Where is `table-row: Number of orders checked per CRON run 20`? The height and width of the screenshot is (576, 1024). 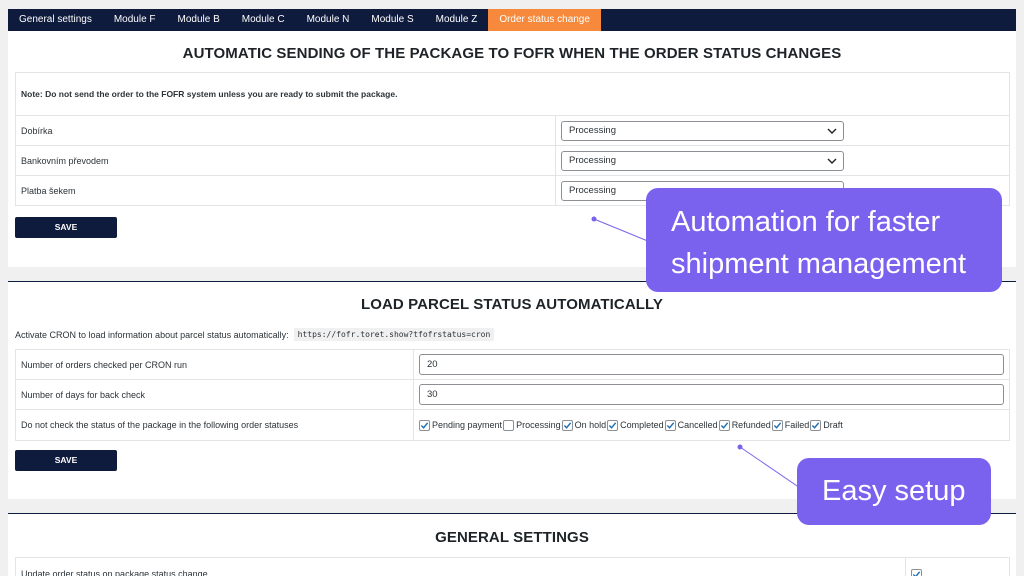 table-row: Number of orders checked per CRON run 20 is located at coordinates (512, 364).